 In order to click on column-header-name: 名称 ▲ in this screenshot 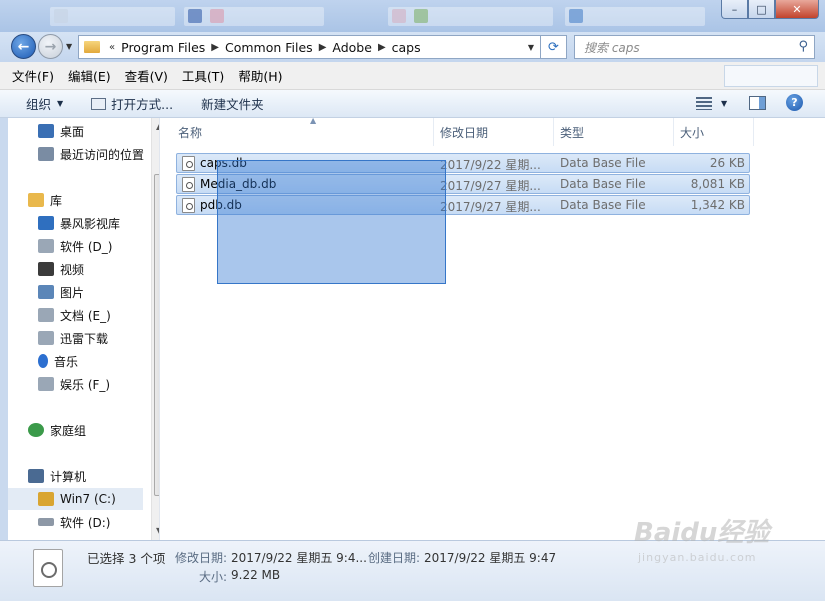, I will do `click(303, 131)`.